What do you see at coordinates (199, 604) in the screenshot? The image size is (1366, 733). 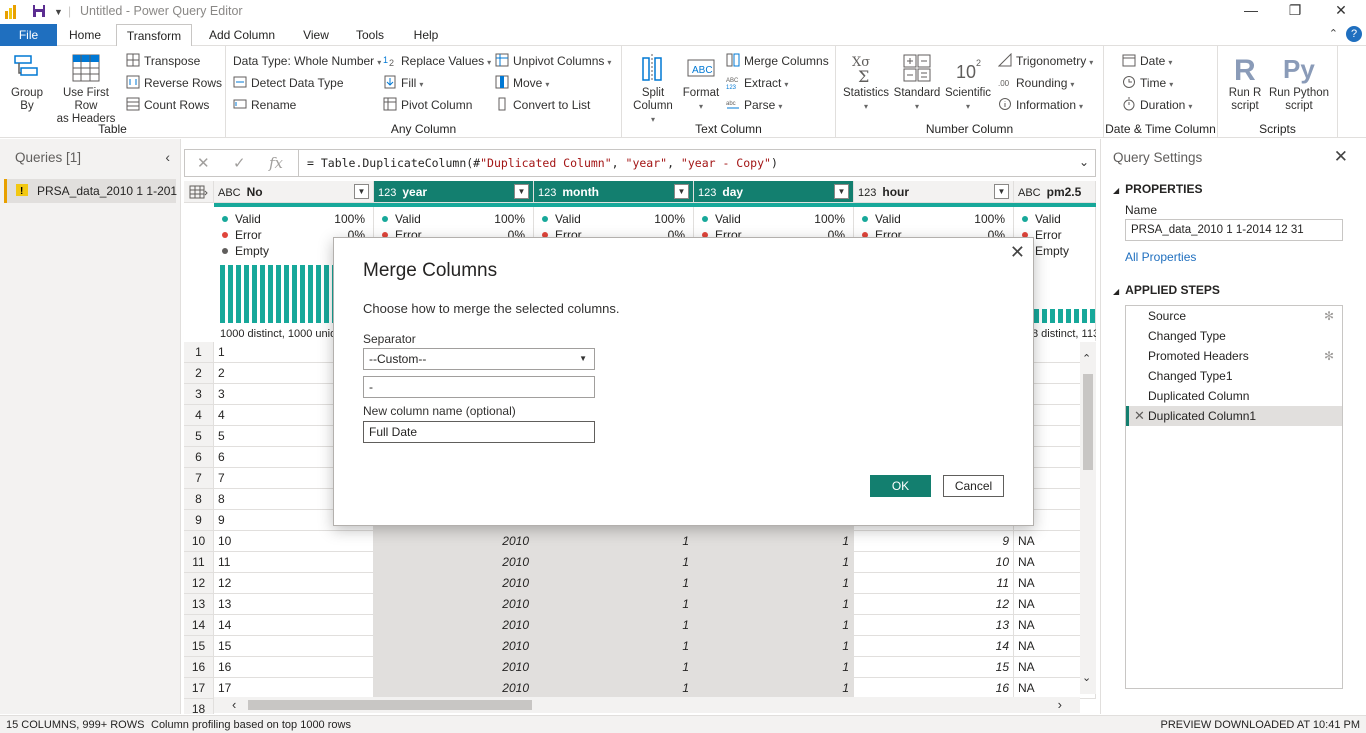 I see `row-number: 13` at bounding box center [199, 604].